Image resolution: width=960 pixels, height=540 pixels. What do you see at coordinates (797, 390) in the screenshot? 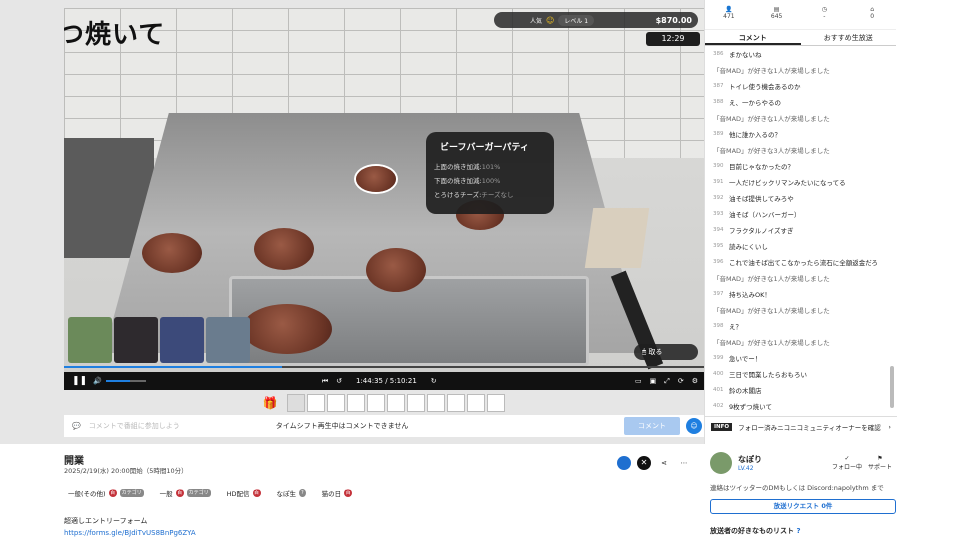
I see `comment-row: 401 鈴の木閣店` at bounding box center [797, 390].